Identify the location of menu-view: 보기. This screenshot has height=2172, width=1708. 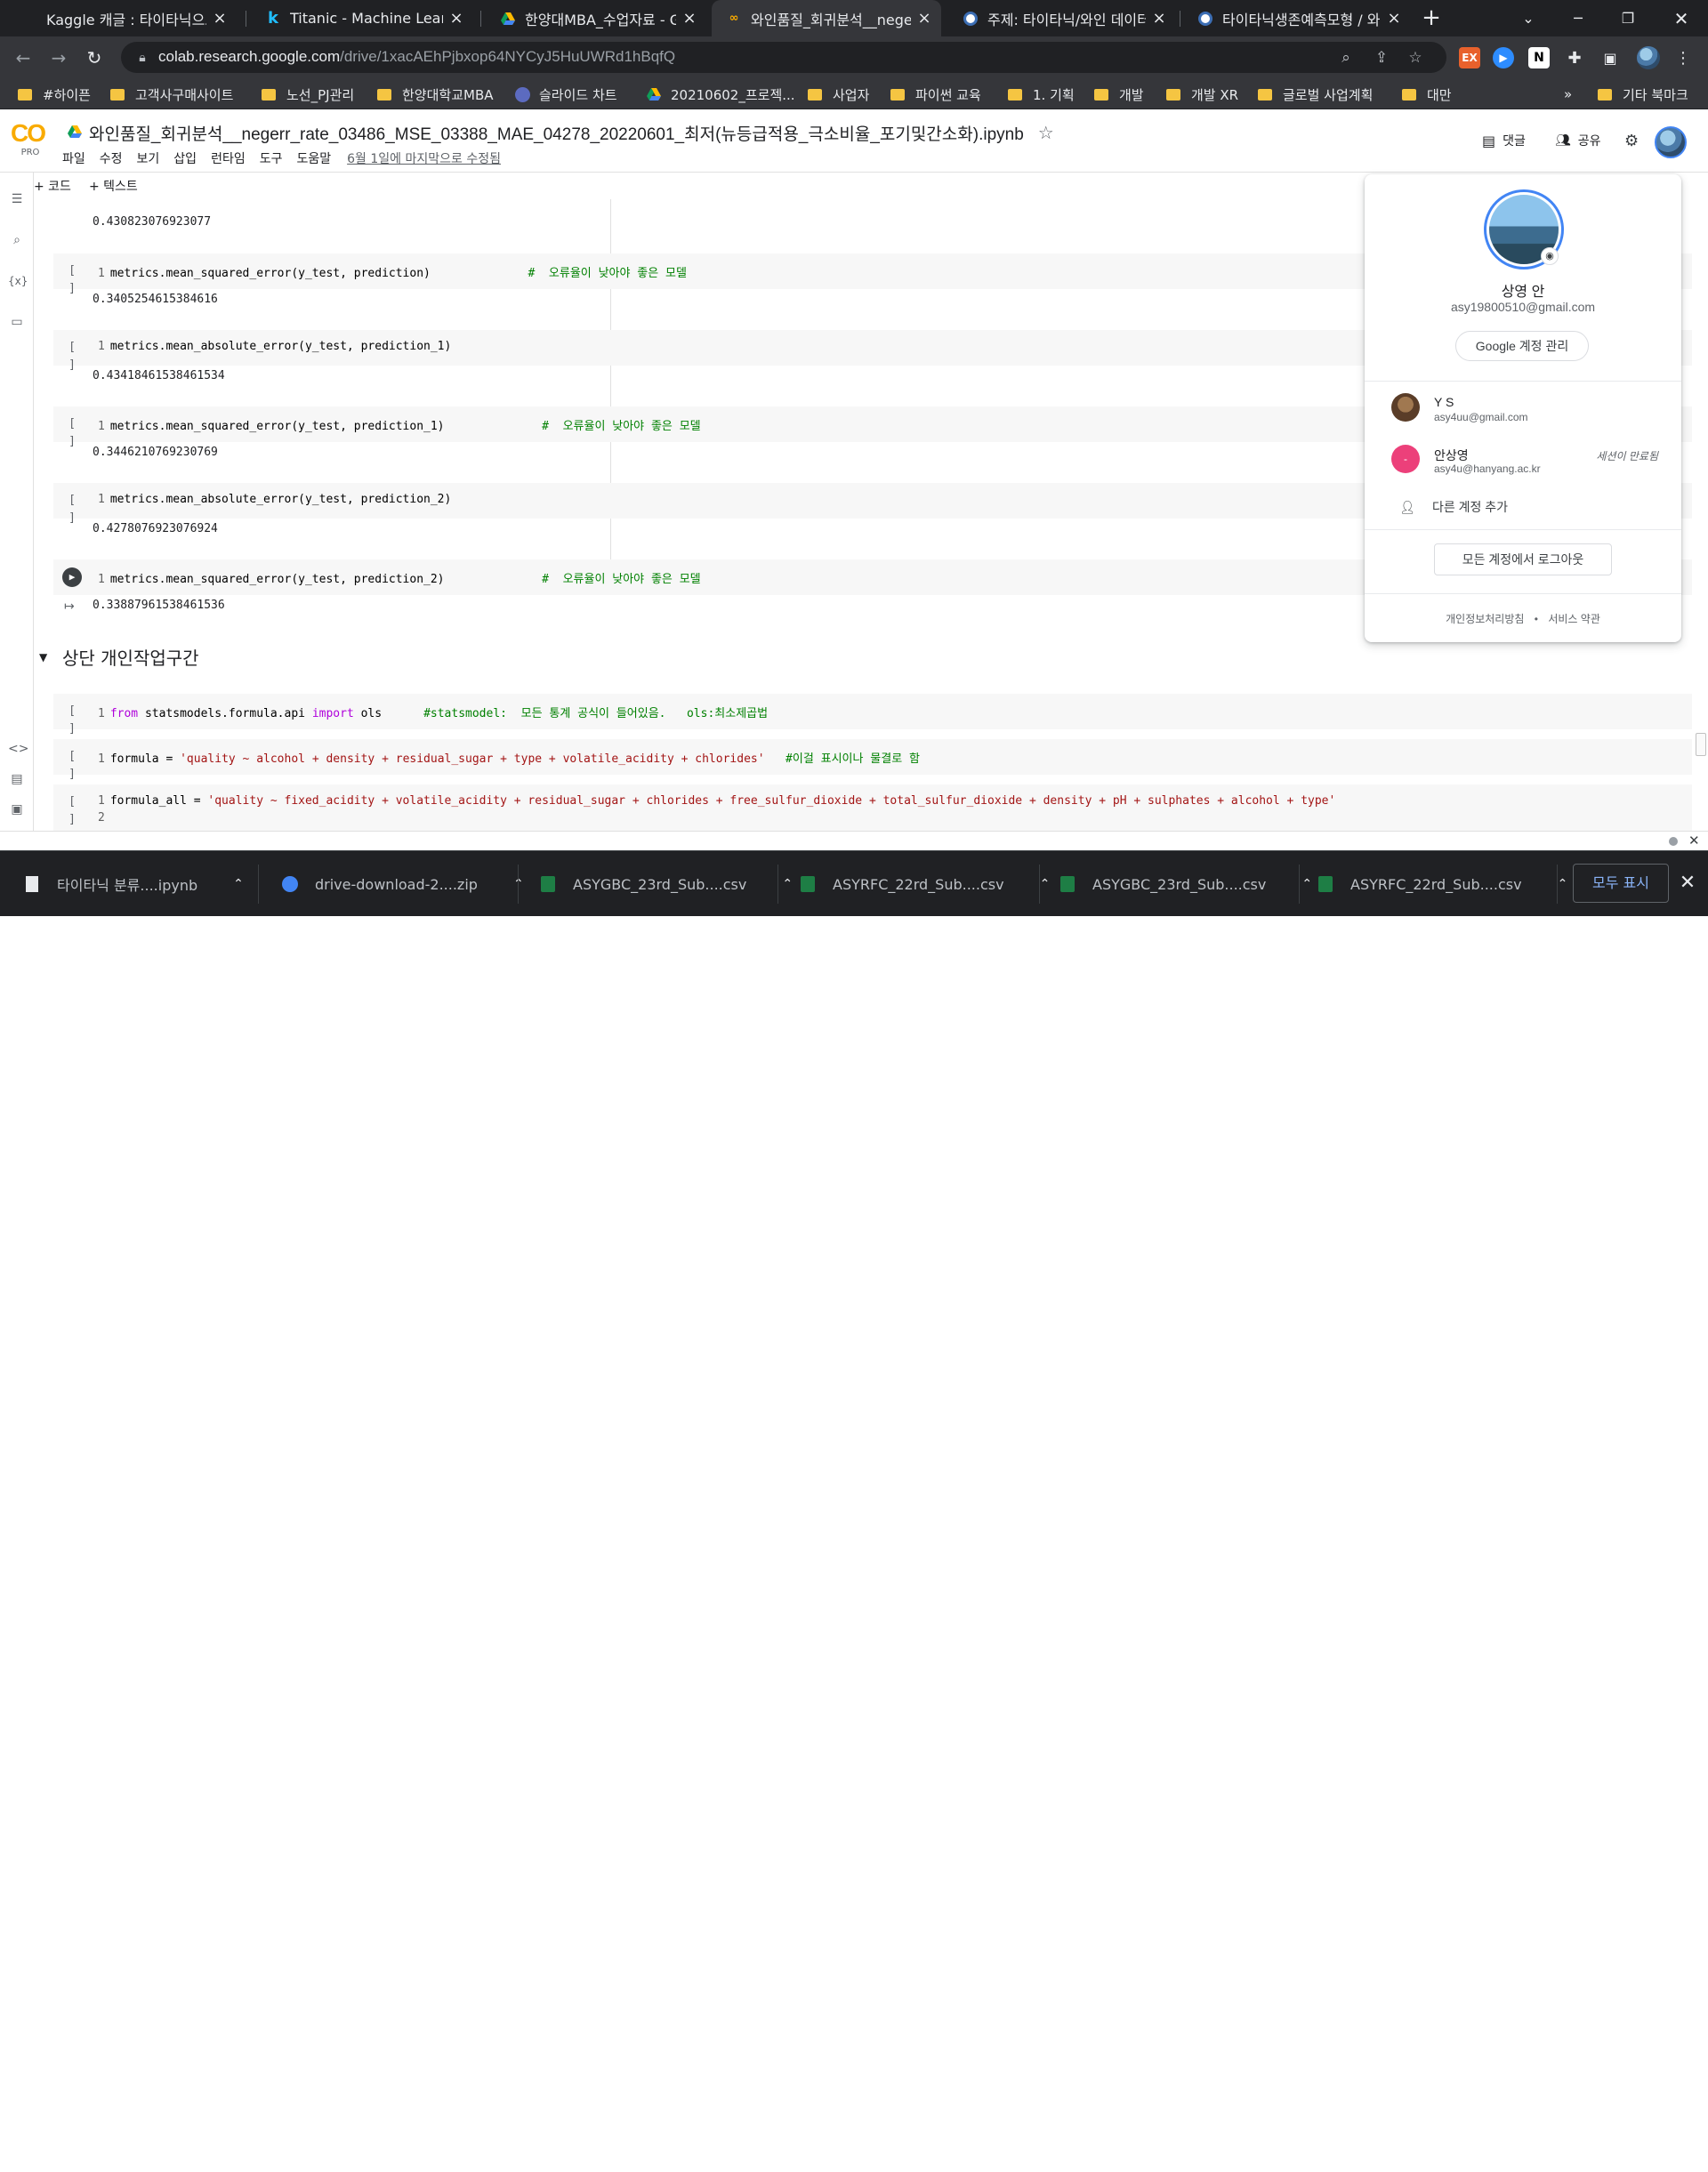
(148, 158).